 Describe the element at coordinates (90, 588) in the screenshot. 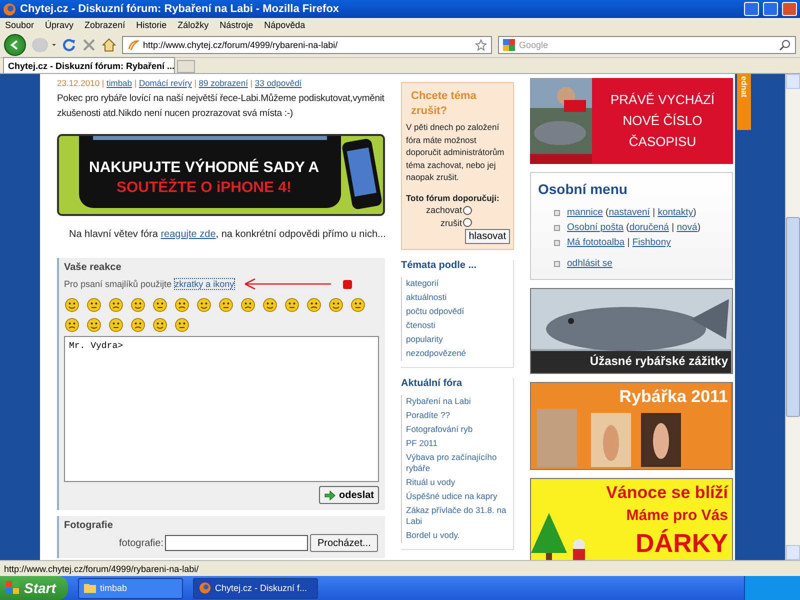

I see `folder-icon` at that location.